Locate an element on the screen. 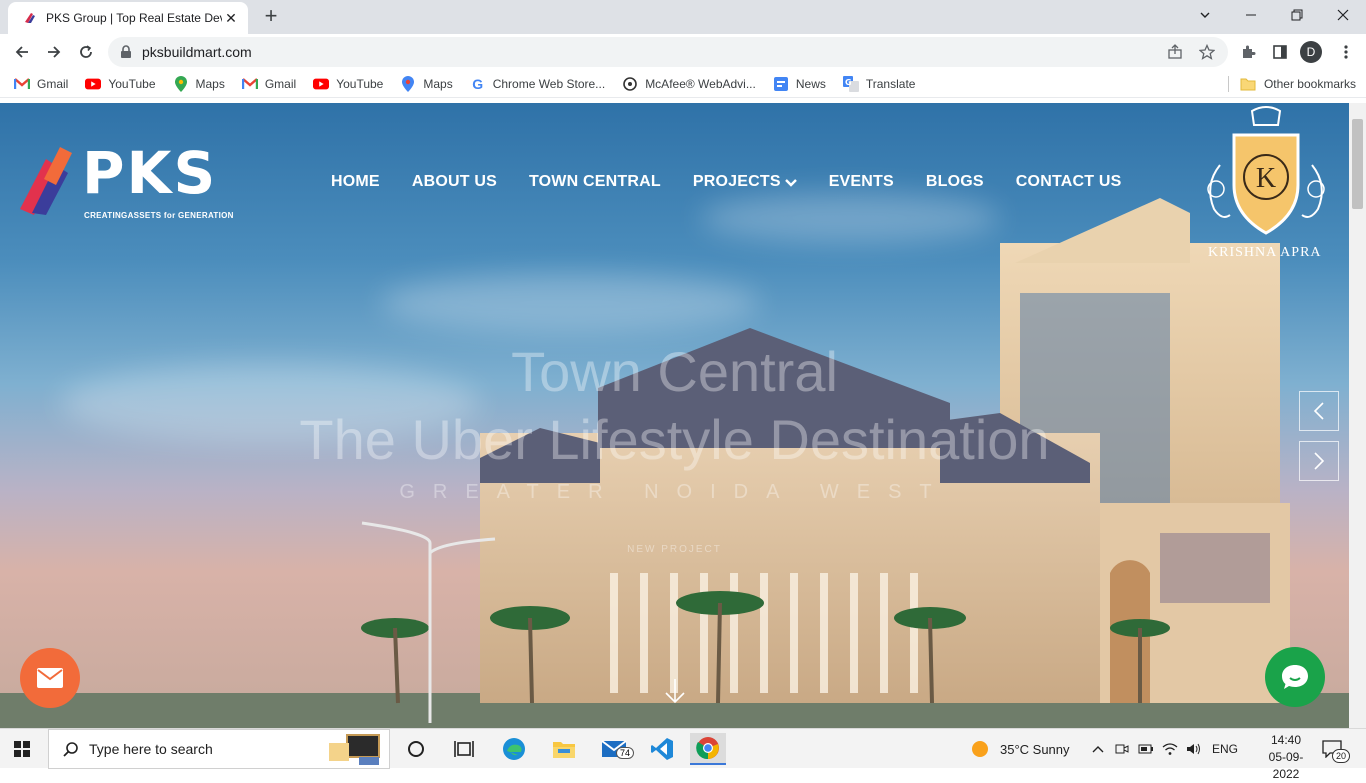 This screenshot has height=783, width=1366. notification-center-icon: 20 is located at coordinates (1336, 749).